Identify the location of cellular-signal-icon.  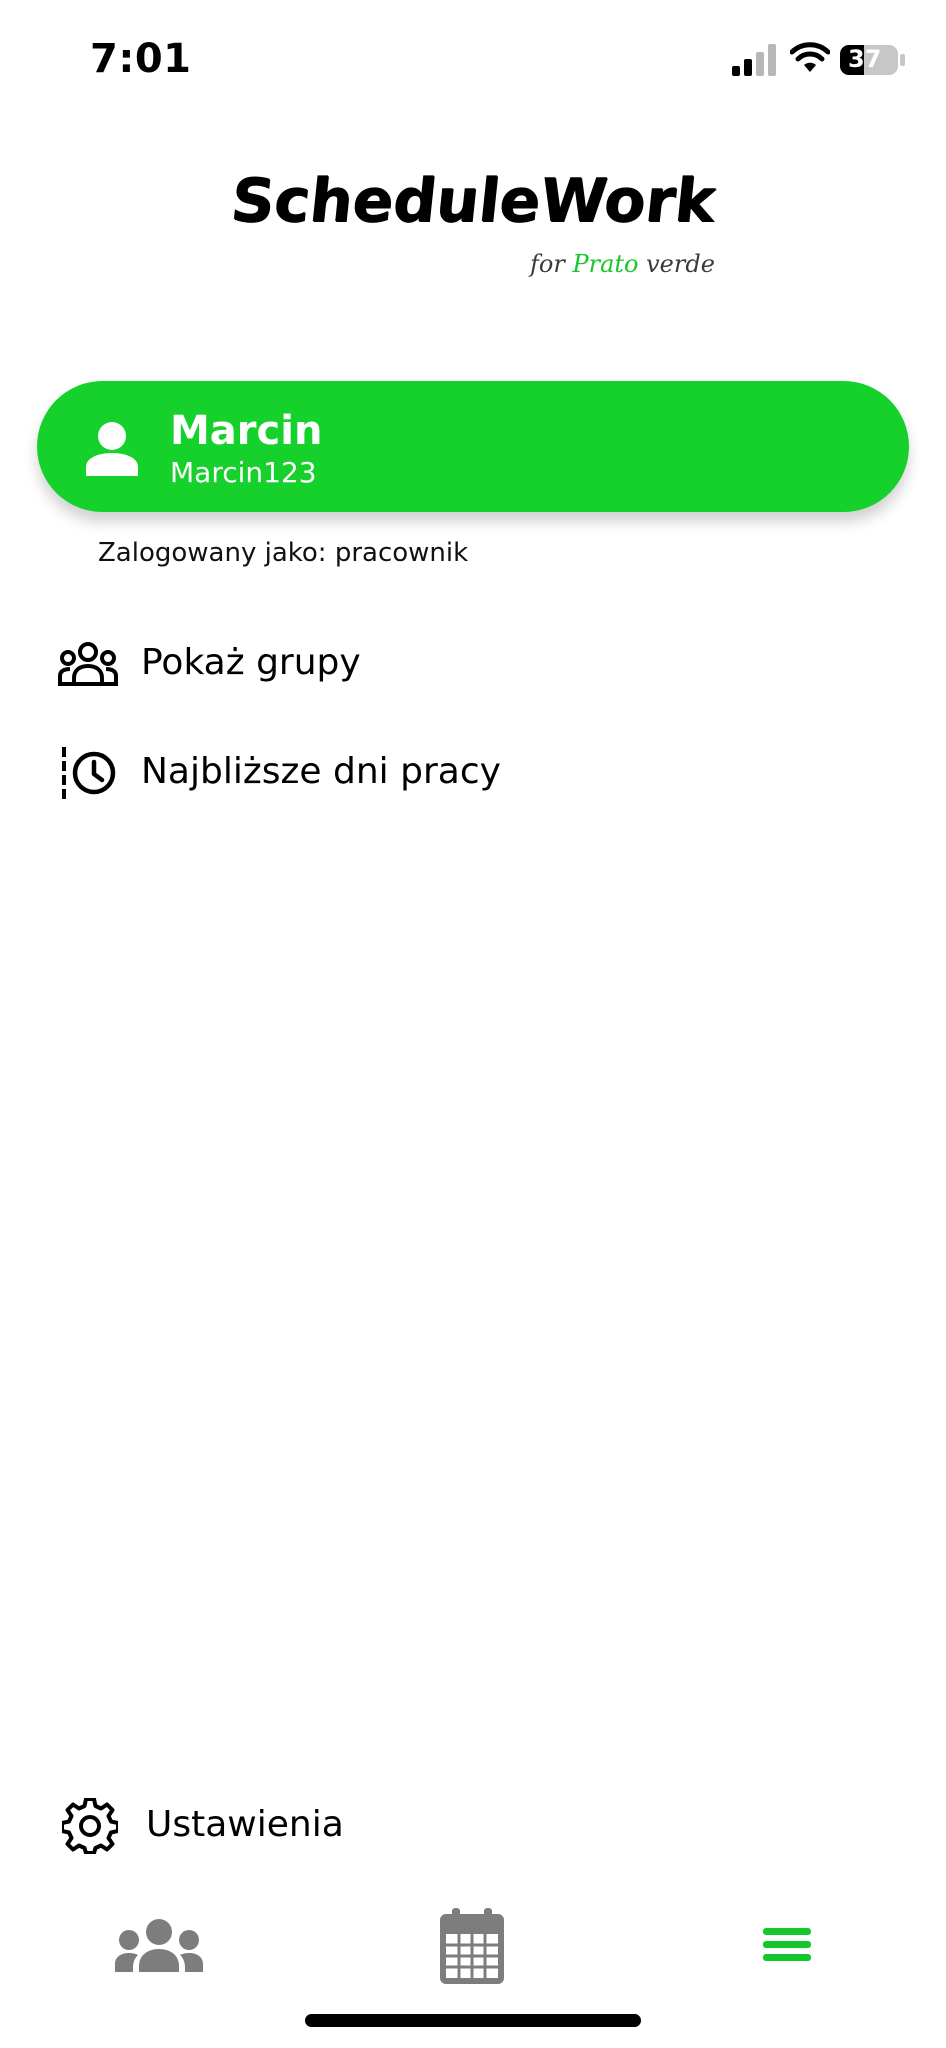
(754, 60).